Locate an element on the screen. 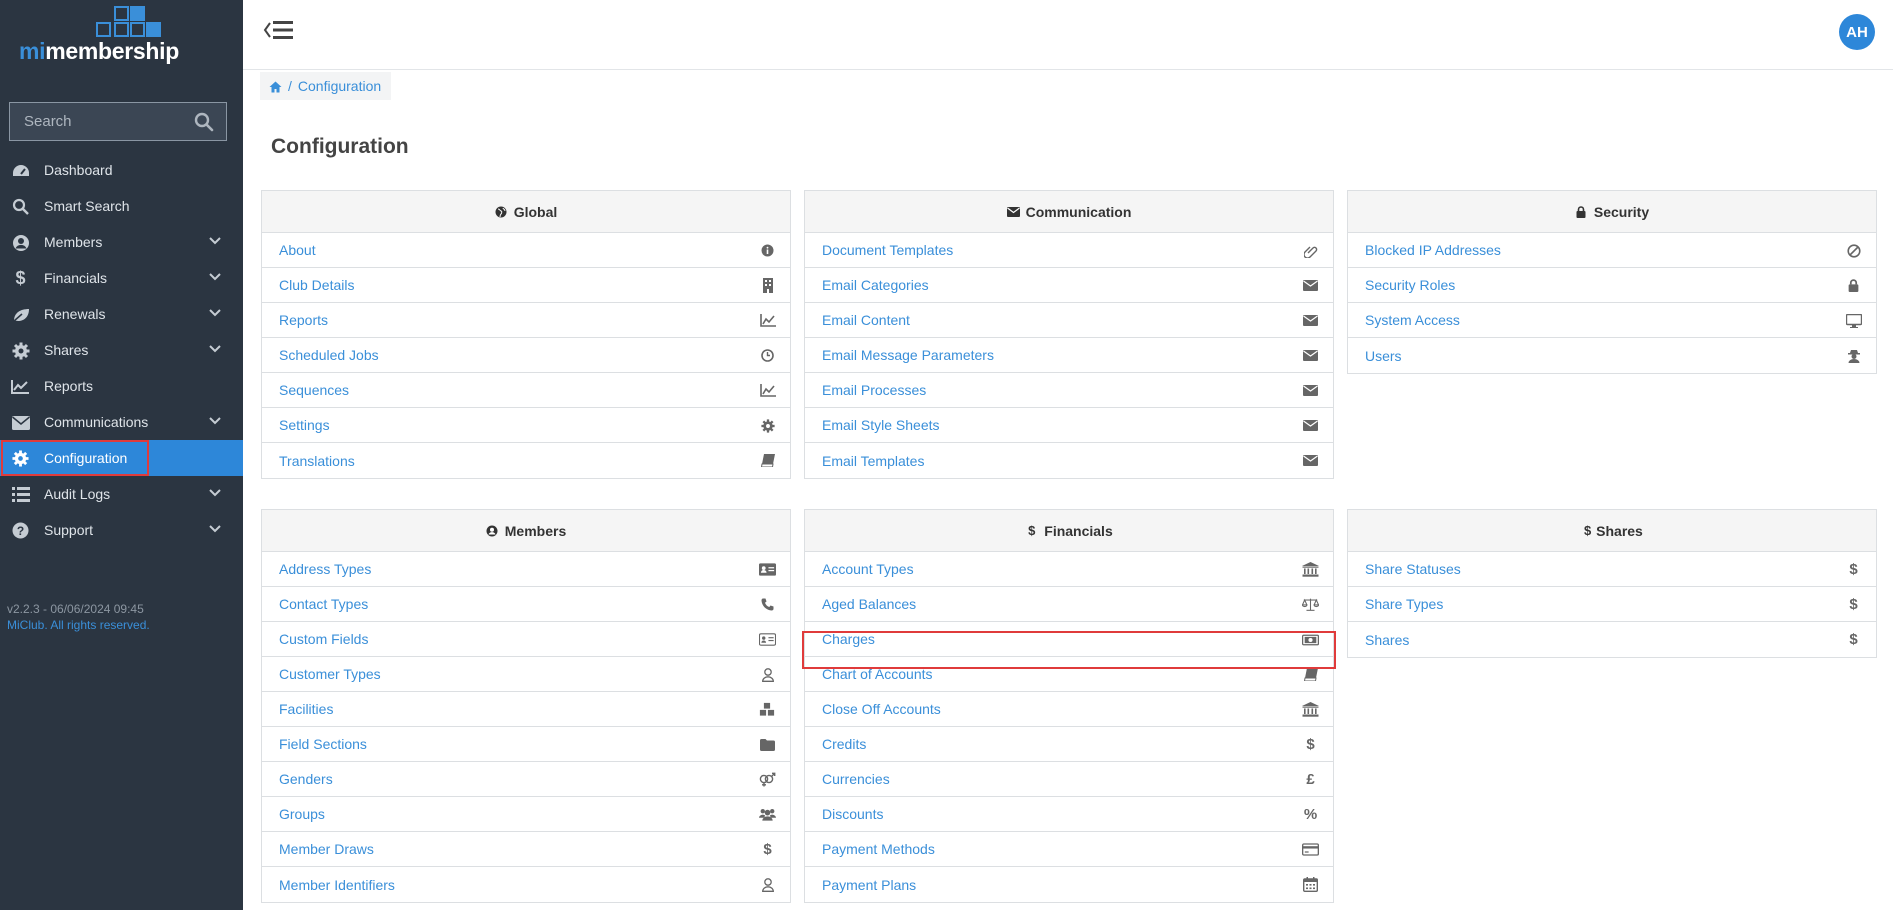 The width and height of the screenshot is (1893, 910). config-item-about: About is located at coordinates (526, 250).